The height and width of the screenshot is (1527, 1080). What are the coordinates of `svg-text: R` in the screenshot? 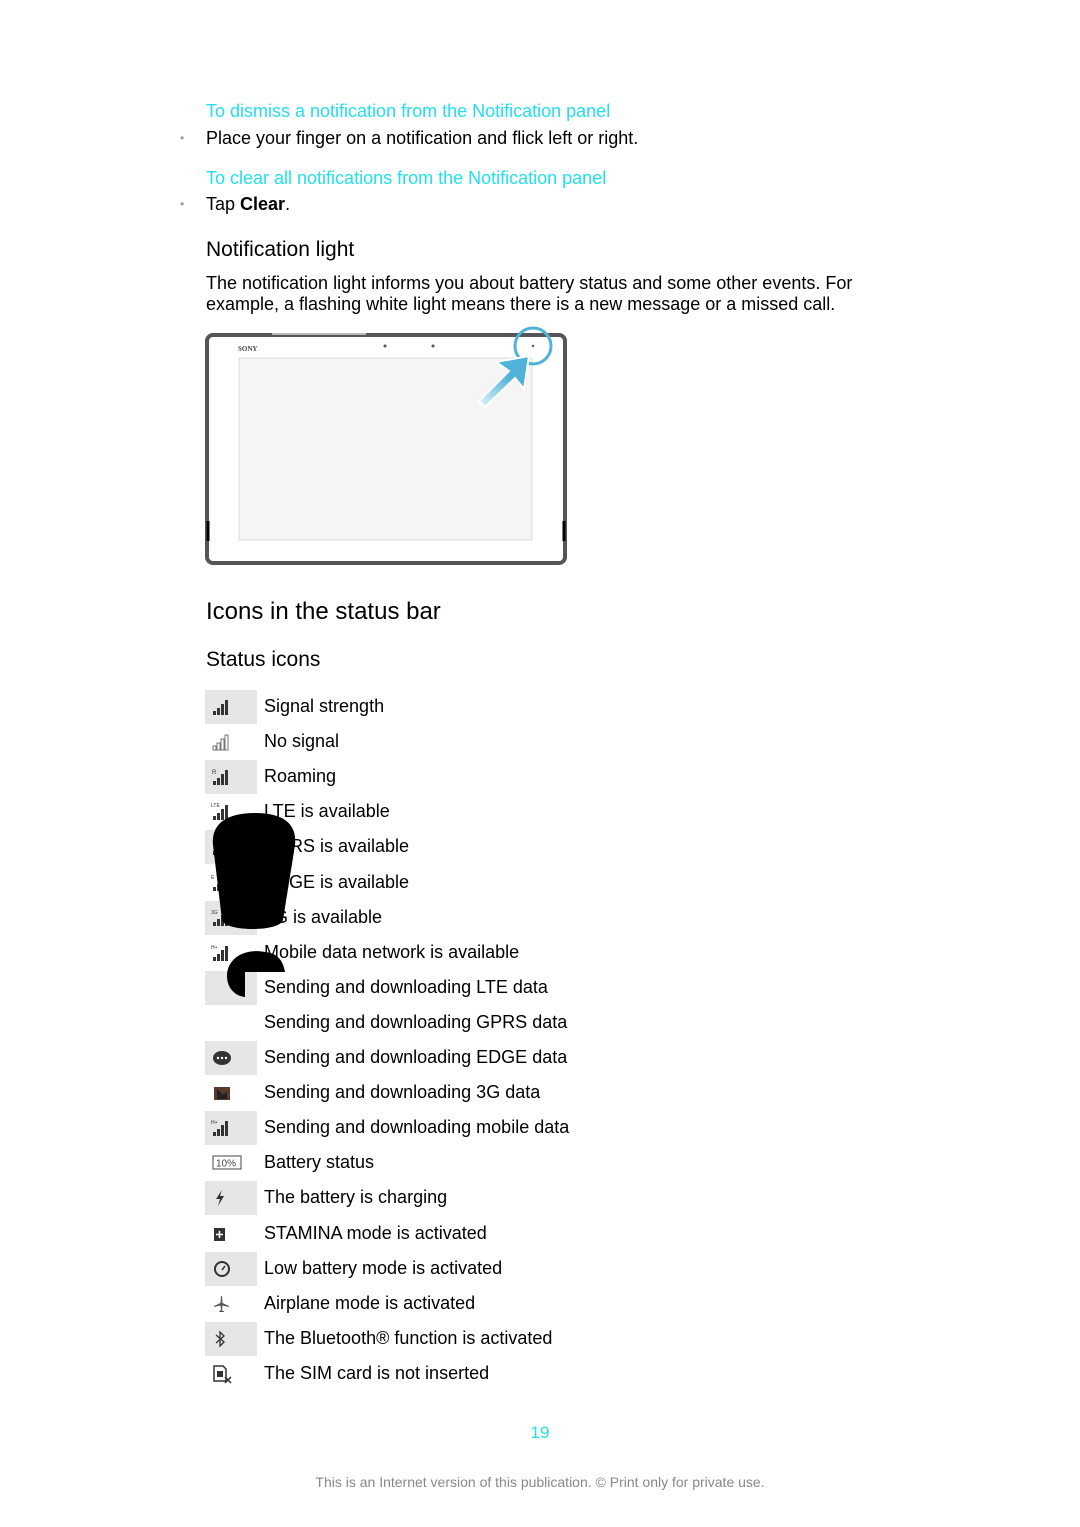 It's located at (214, 773).